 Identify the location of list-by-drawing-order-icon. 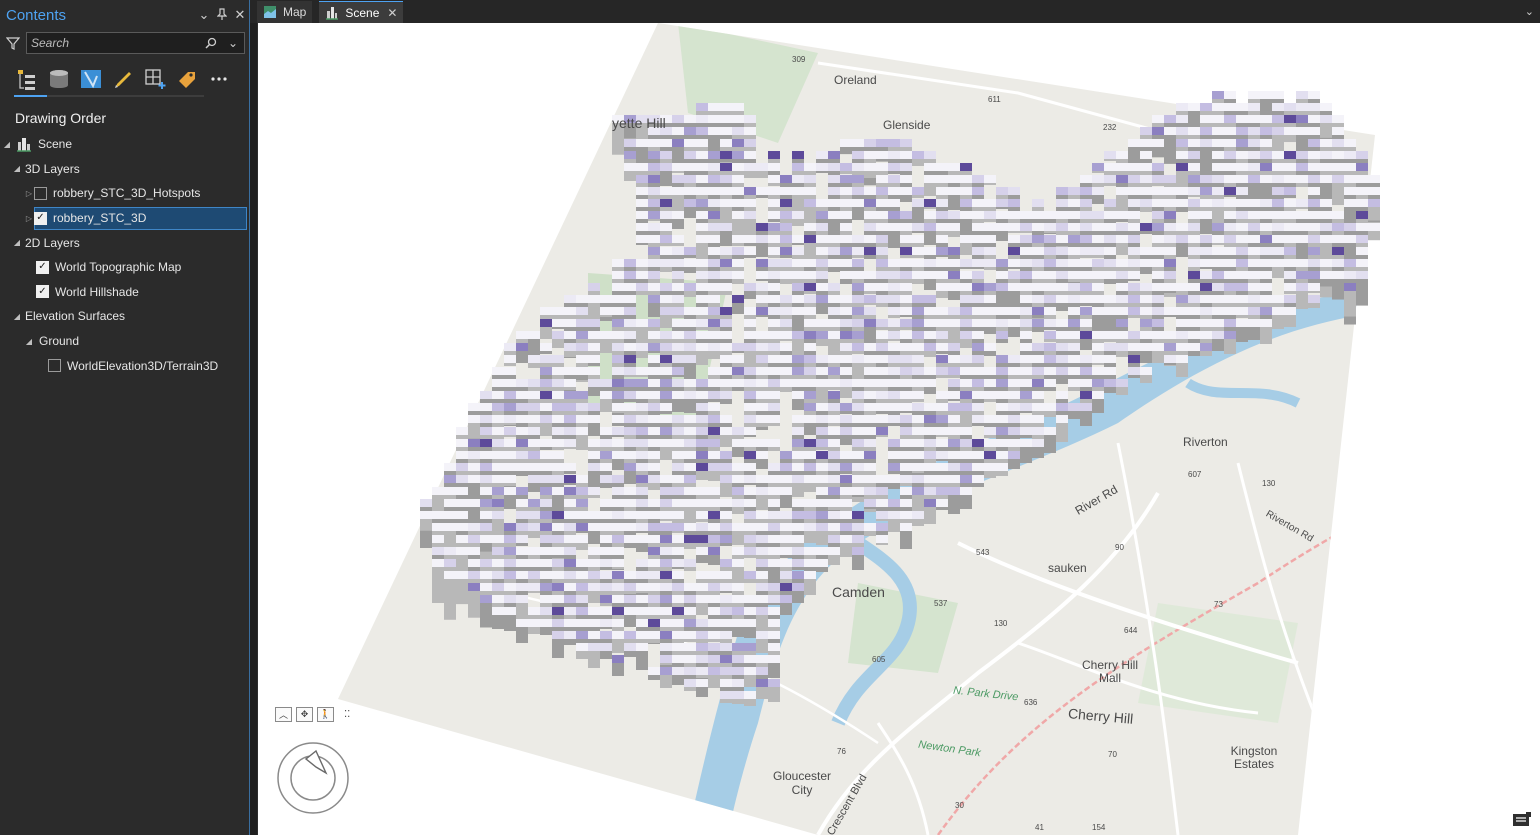
(27, 79).